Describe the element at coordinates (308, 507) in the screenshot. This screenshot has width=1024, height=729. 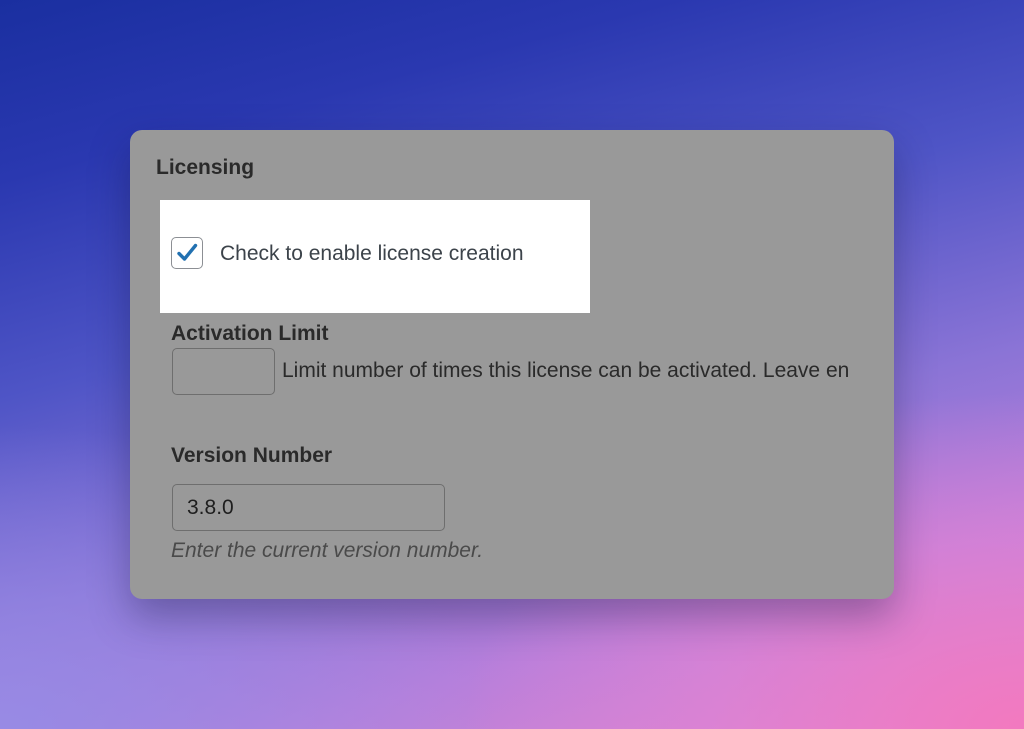
I see `version-number-input` at that location.